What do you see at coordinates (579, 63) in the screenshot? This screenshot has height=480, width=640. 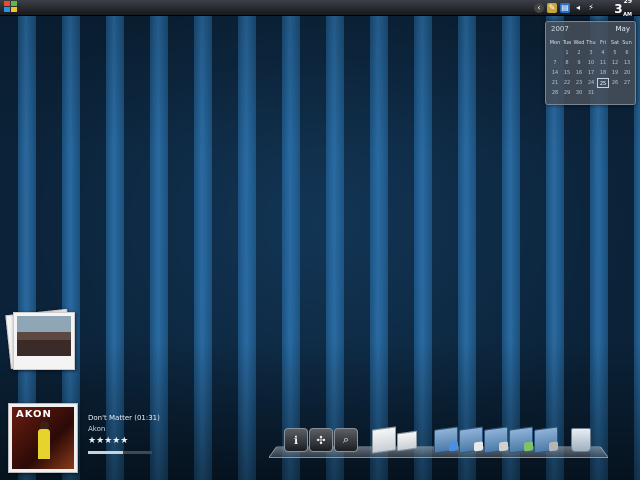 I see `calendar-day: 9` at bounding box center [579, 63].